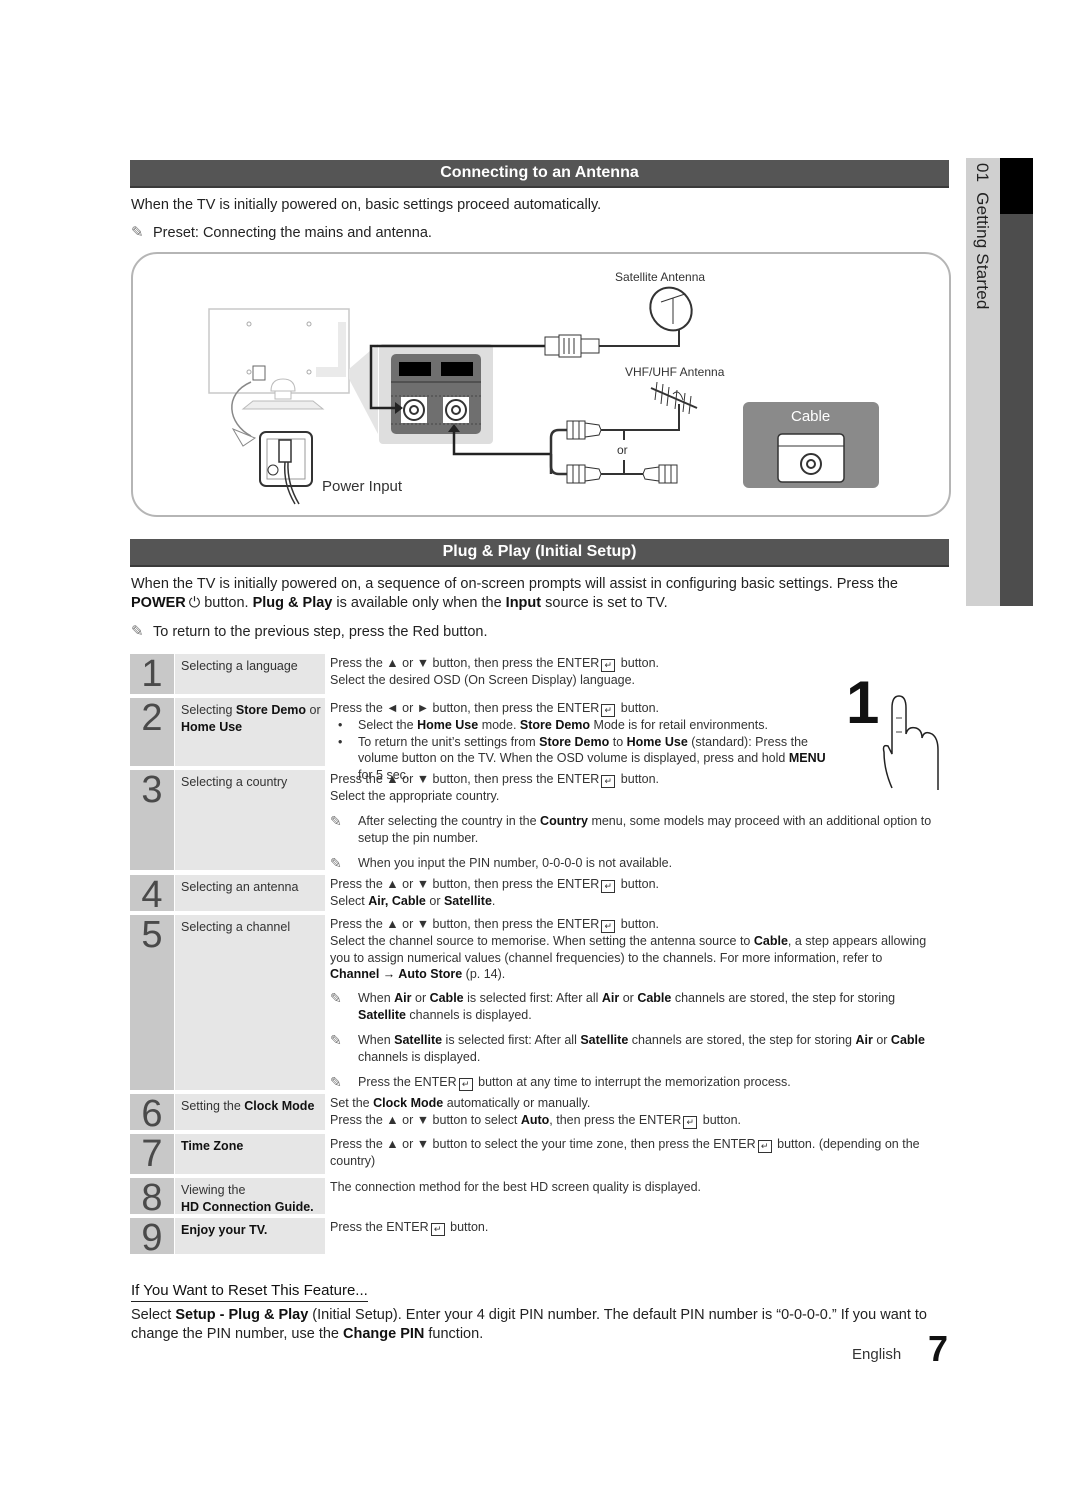 The image size is (1080, 1494). What do you see at coordinates (532, 998) in the screenshot?
I see `t: is selected first: After all` at bounding box center [532, 998].